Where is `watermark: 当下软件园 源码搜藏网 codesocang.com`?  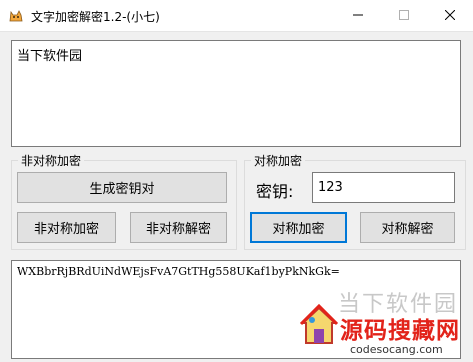
watermark: 当下软件园 源码搜藏网 codesocang.com is located at coordinates (386, 322).